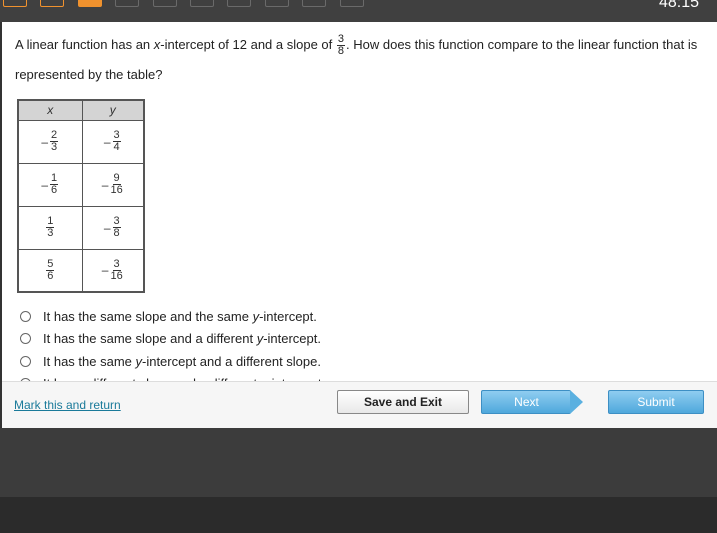 The width and height of the screenshot is (717, 533). I want to click on save-and-exit-button: Save and Exit, so click(403, 402).